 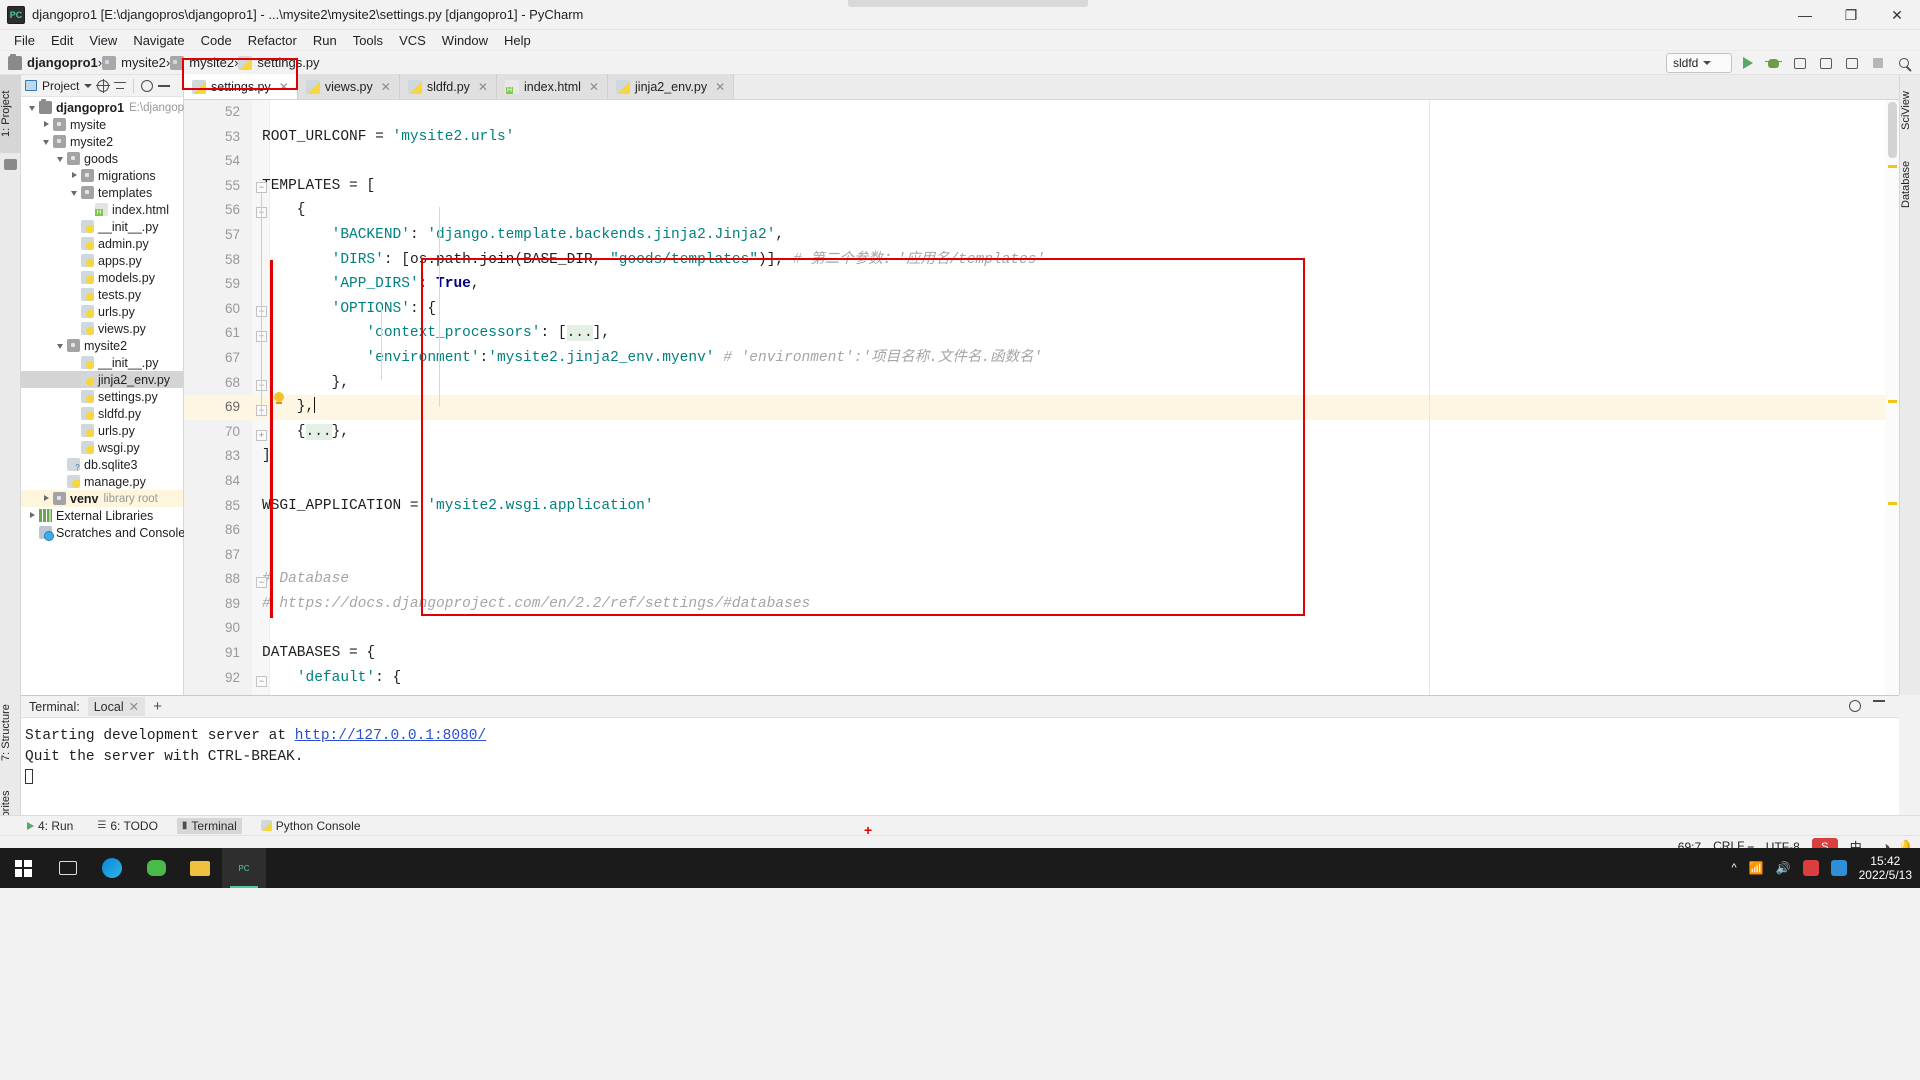 What do you see at coordinates (1910, 111) in the screenshot?
I see `sidebar-tab-sciview: SciView` at bounding box center [1910, 111].